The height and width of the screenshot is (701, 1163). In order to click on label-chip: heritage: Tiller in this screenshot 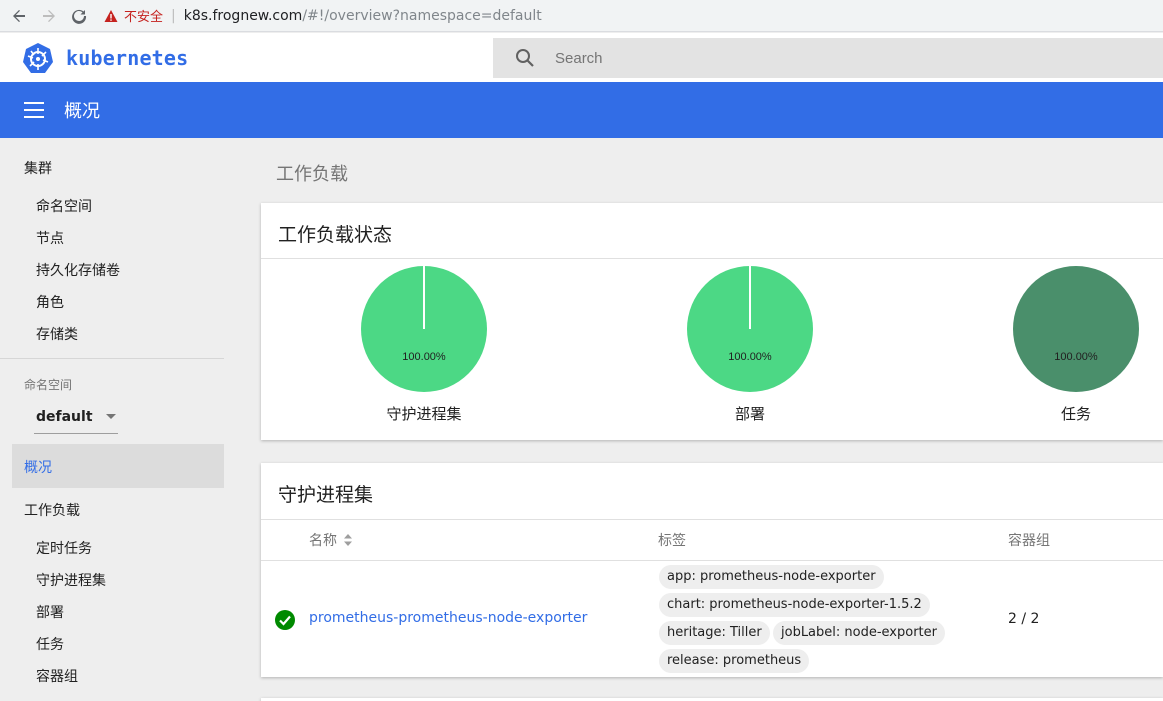, I will do `click(714, 633)`.